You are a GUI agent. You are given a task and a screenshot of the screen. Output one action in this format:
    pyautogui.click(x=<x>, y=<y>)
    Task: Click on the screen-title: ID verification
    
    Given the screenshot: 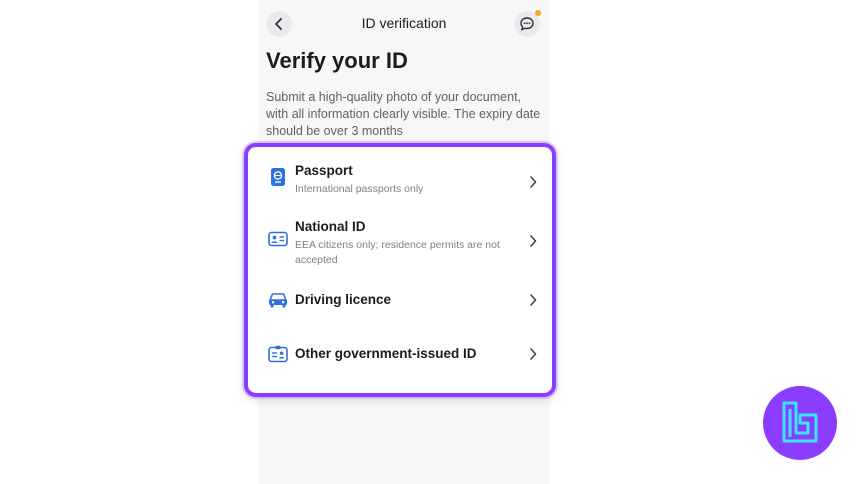 What is the action you would take?
    pyautogui.click(x=404, y=23)
    